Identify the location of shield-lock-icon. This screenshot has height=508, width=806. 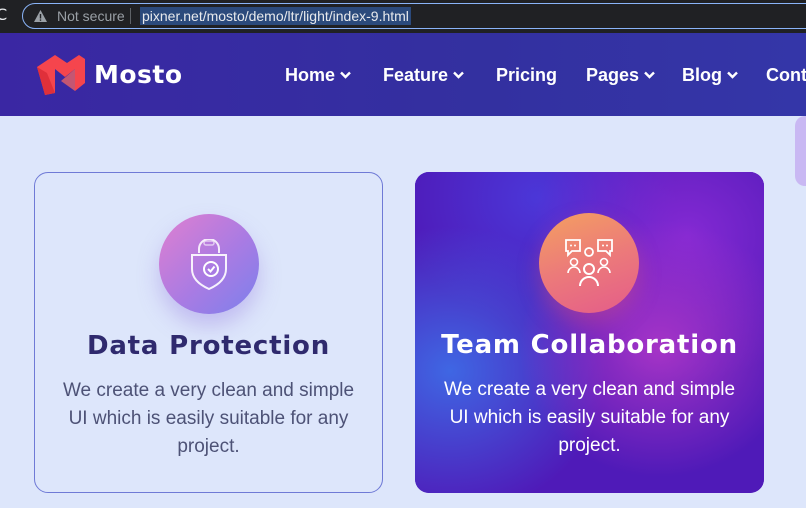
(209, 265).